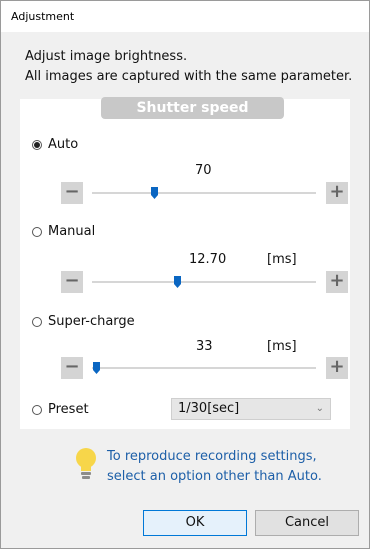 The image size is (370, 549). I want to click on preset-dropdown: 1/30[sec] ⌄, so click(251, 409).